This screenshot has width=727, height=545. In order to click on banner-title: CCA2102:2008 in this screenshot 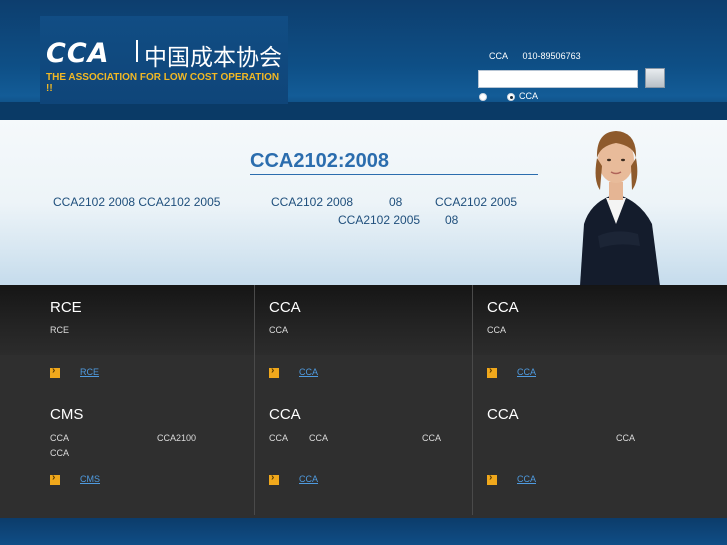, I will do `click(394, 162)`.